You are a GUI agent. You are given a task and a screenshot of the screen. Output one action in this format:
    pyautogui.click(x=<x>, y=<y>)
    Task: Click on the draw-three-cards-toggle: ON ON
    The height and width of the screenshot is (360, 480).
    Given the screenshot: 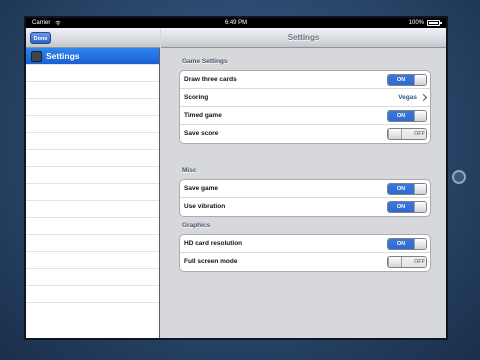 What is the action you would take?
    pyautogui.click(x=407, y=80)
    